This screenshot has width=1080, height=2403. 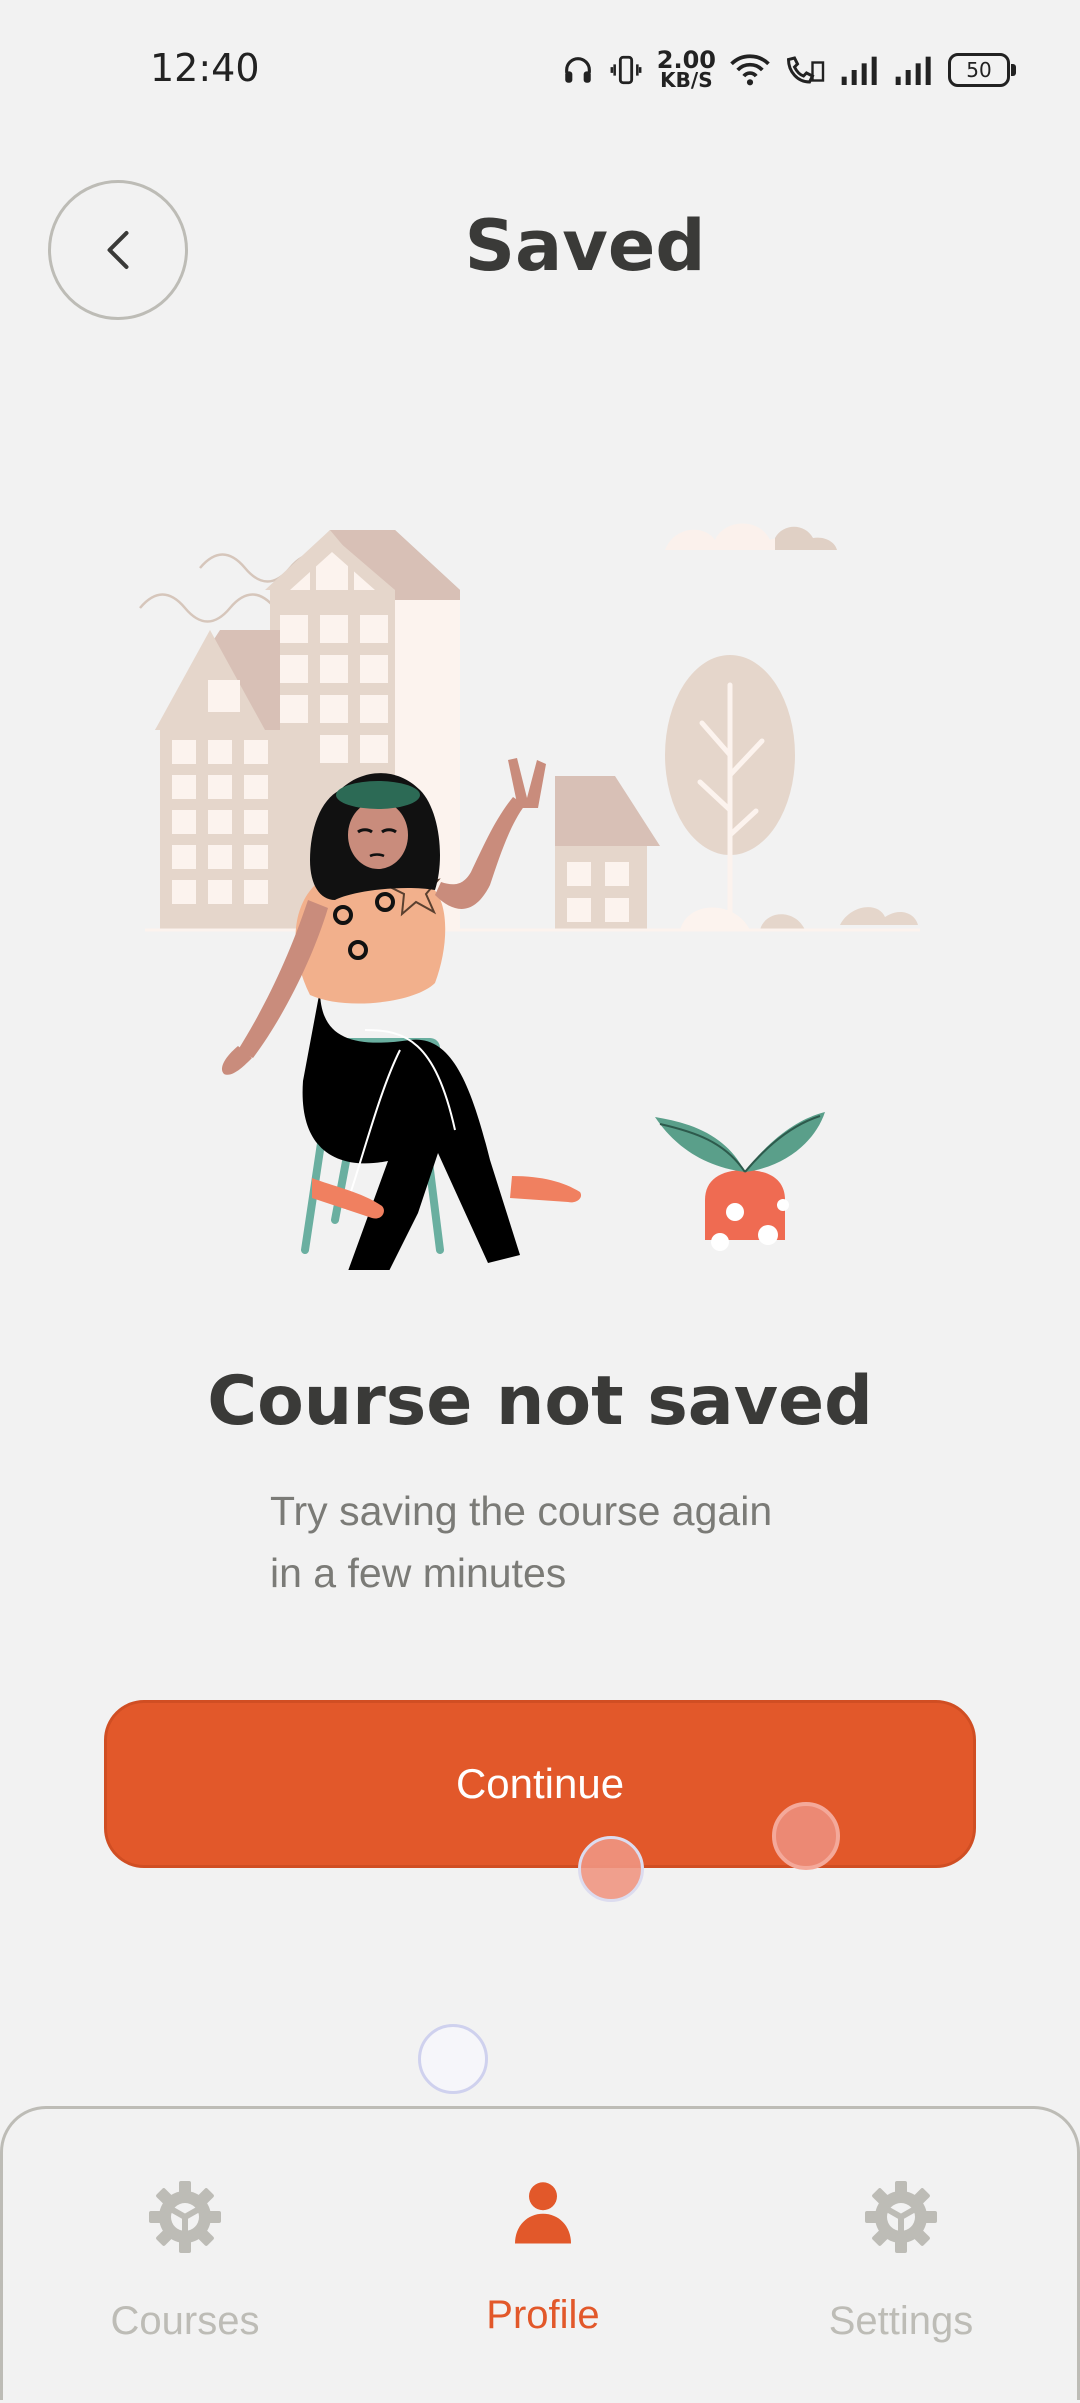 What do you see at coordinates (543, 2222) in the screenshot?
I see `person-icon` at bounding box center [543, 2222].